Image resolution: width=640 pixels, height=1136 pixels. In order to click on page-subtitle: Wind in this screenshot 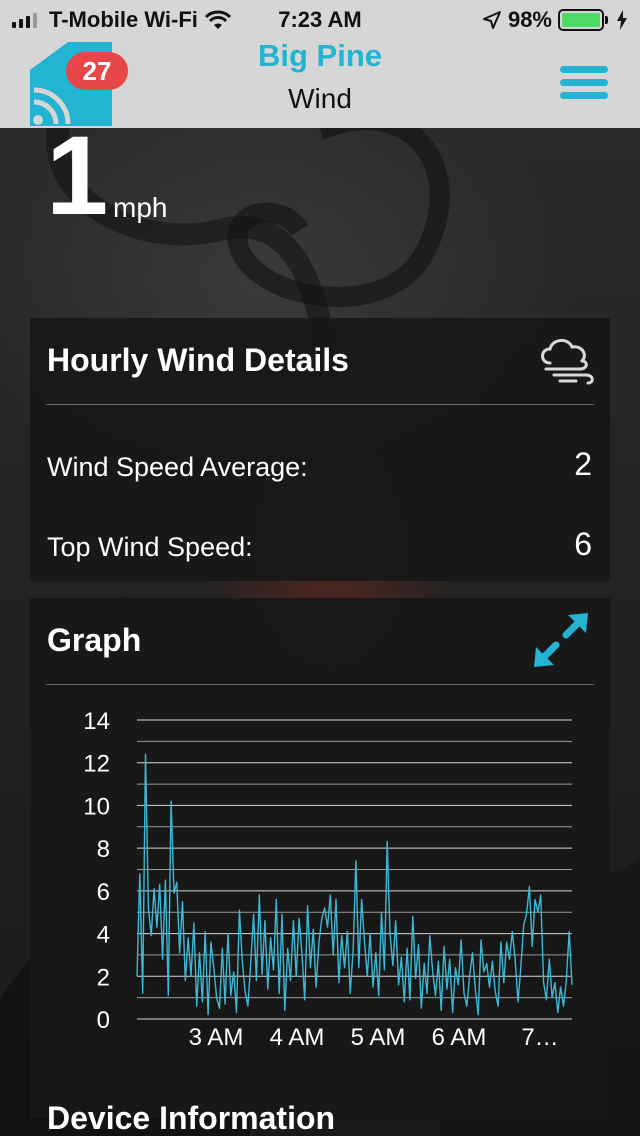, I will do `click(320, 98)`.